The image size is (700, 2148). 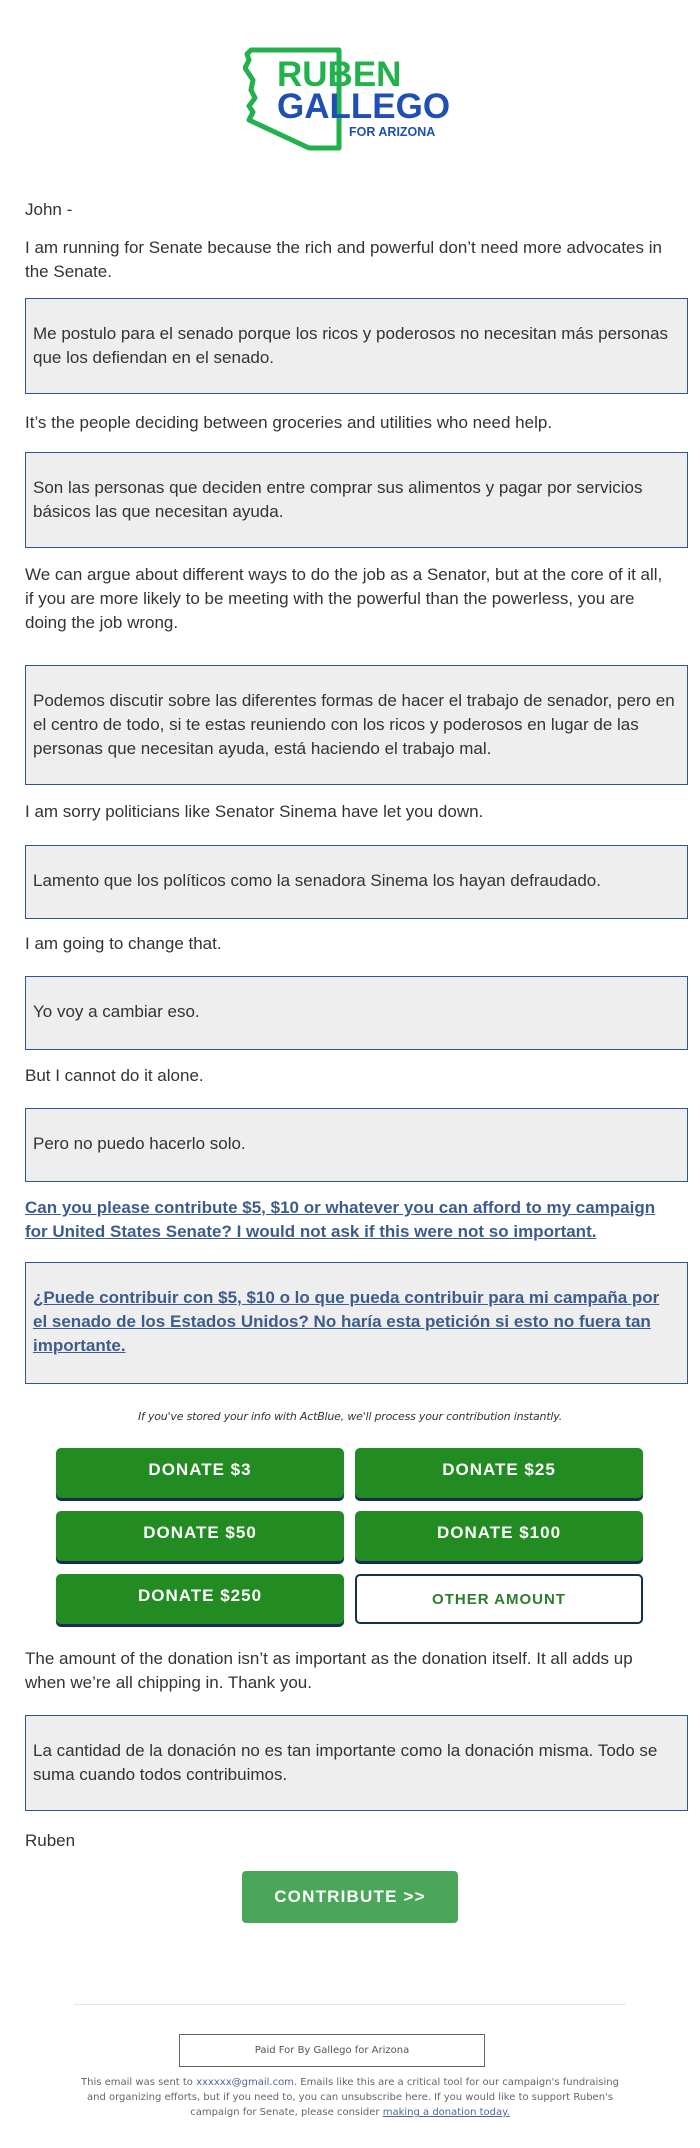 What do you see at coordinates (123, 943) in the screenshot?
I see `paragraph-en: I am going to change that.` at bounding box center [123, 943].